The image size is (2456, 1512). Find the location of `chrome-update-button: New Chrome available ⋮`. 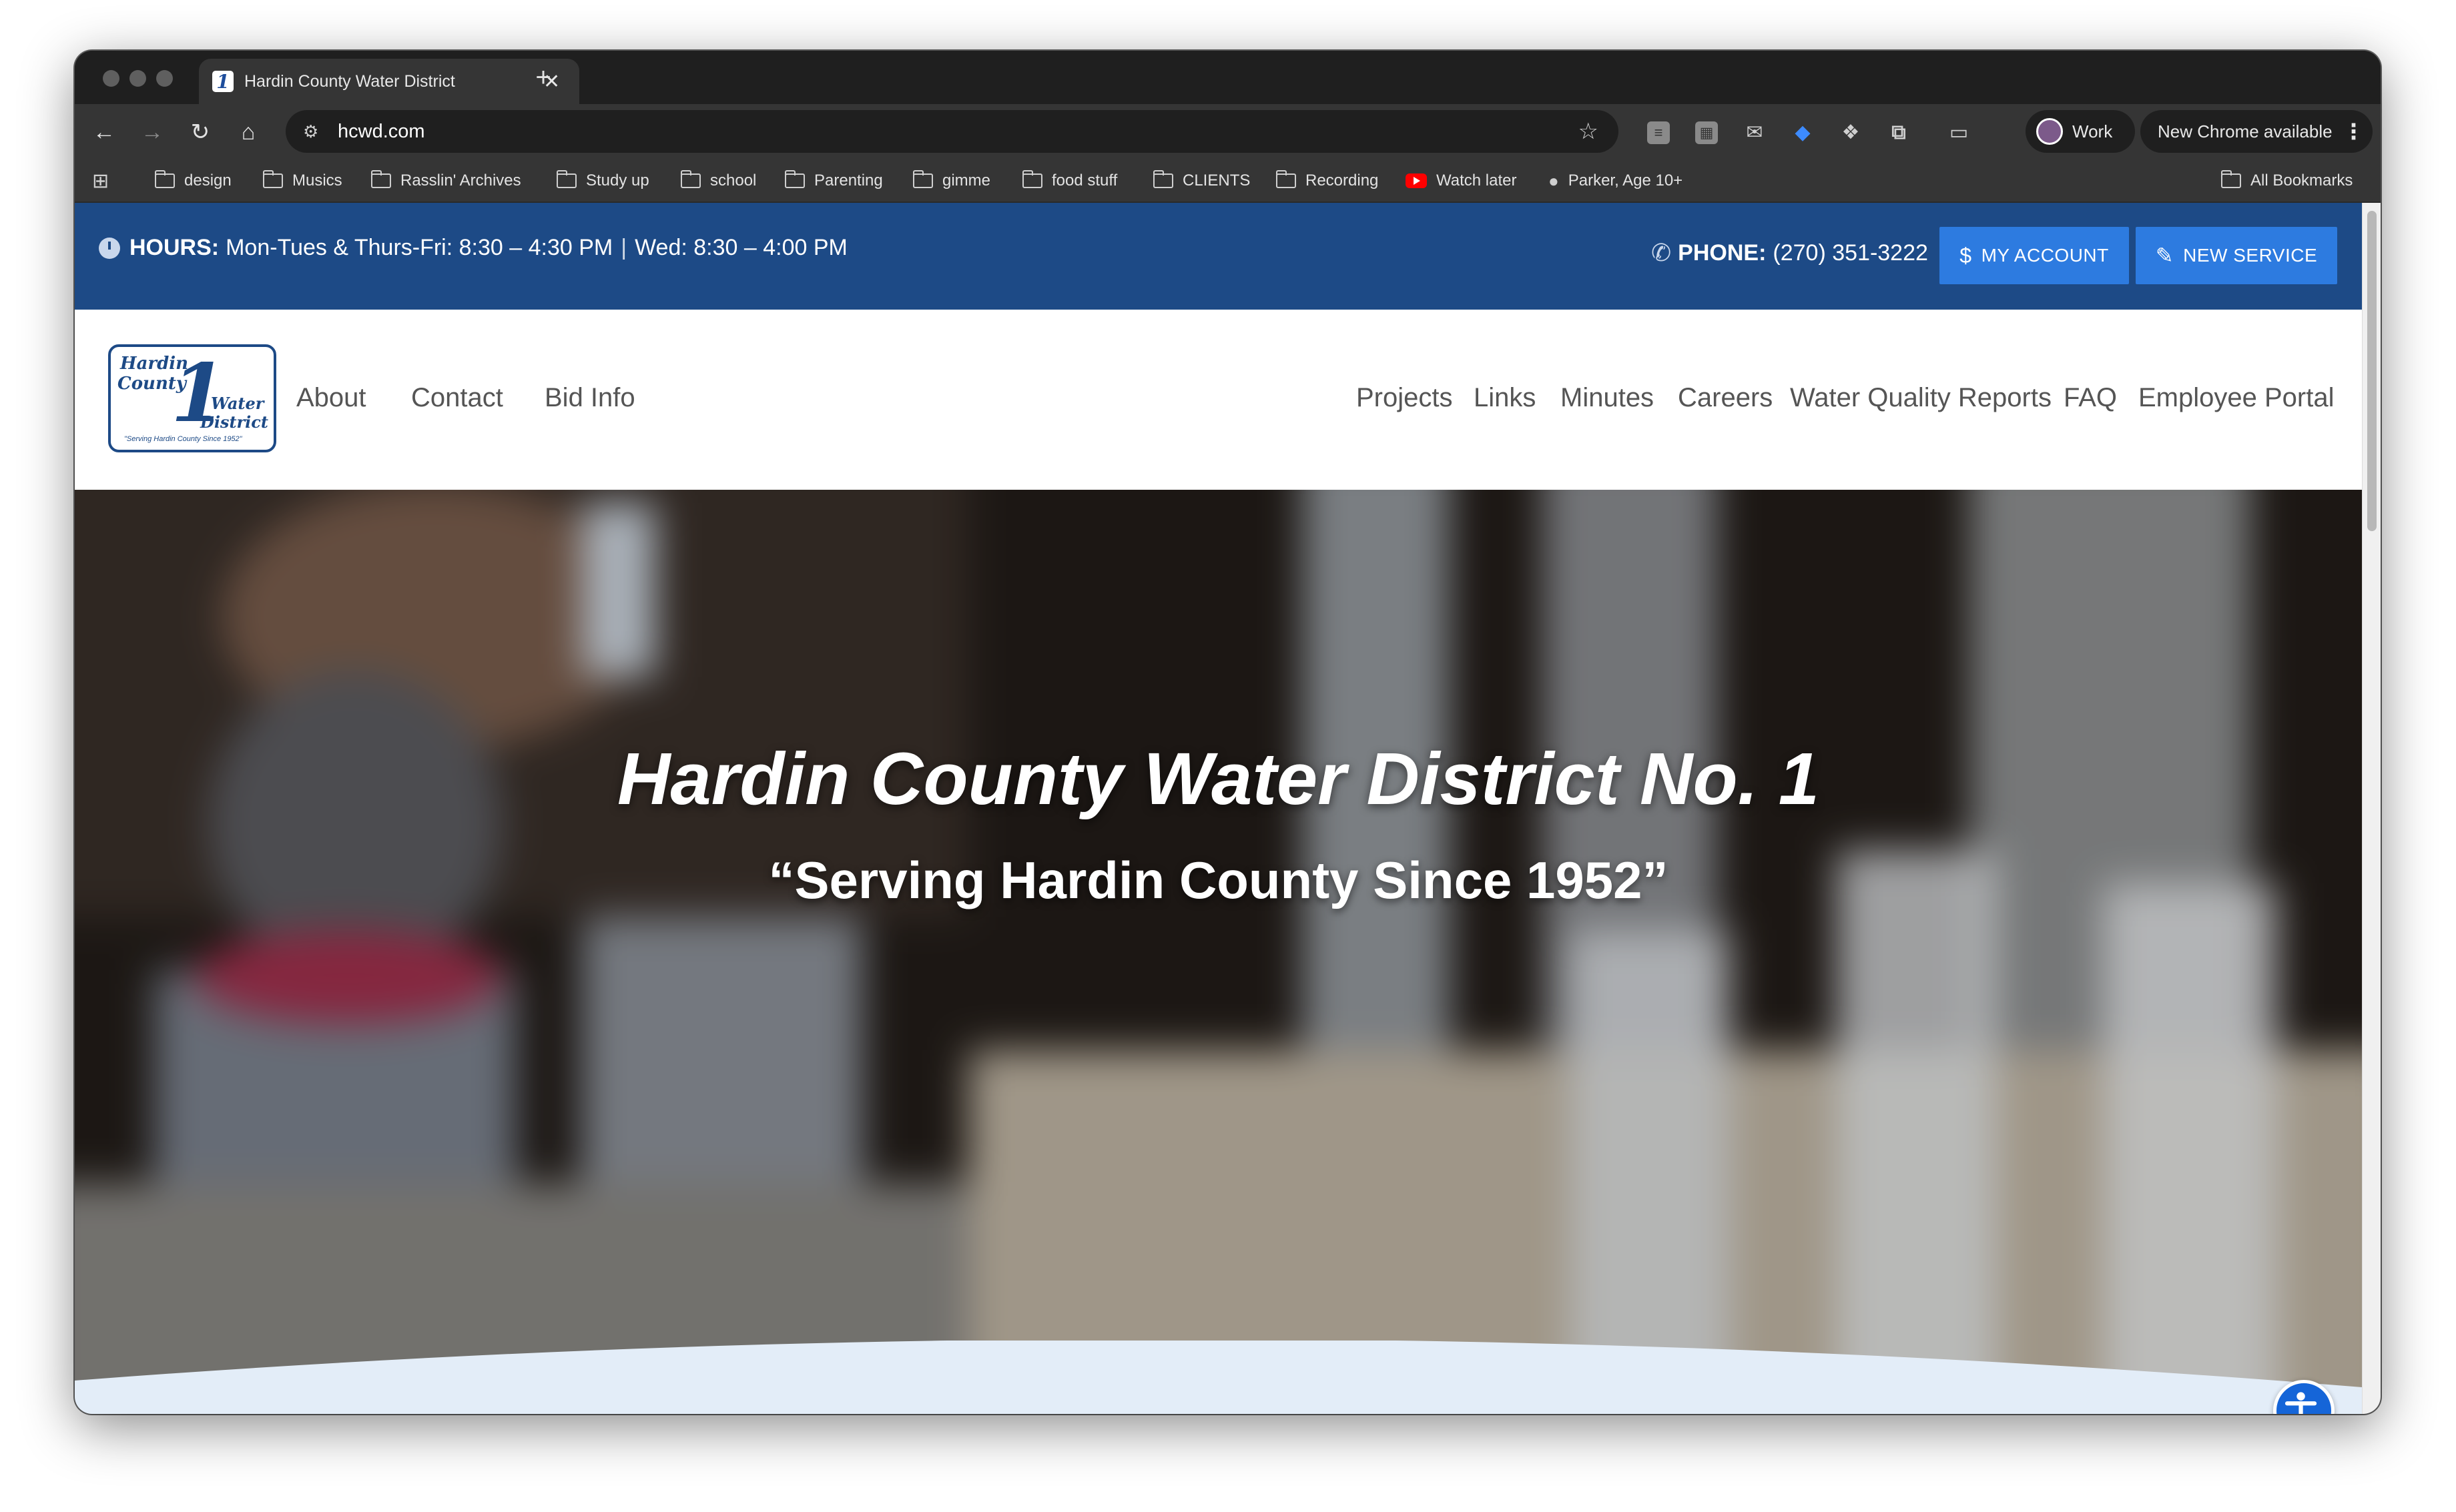

chrome-update-button: New Chrome available ⋮ is located at coordinates (2256, 131).